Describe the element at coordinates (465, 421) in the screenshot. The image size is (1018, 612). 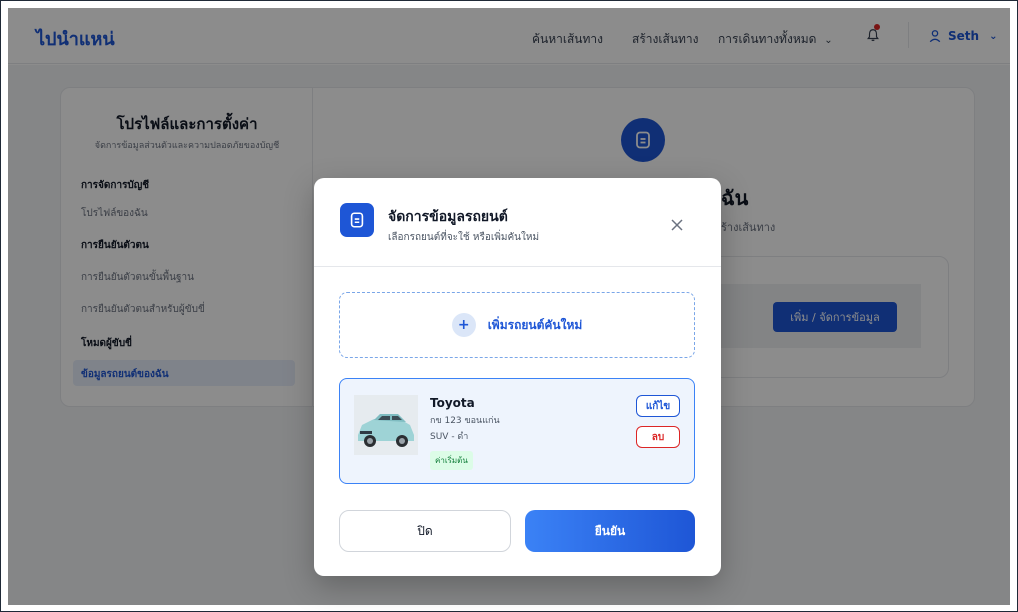
I see `car-plate: กข 123 ขอนแก่น` at that location.